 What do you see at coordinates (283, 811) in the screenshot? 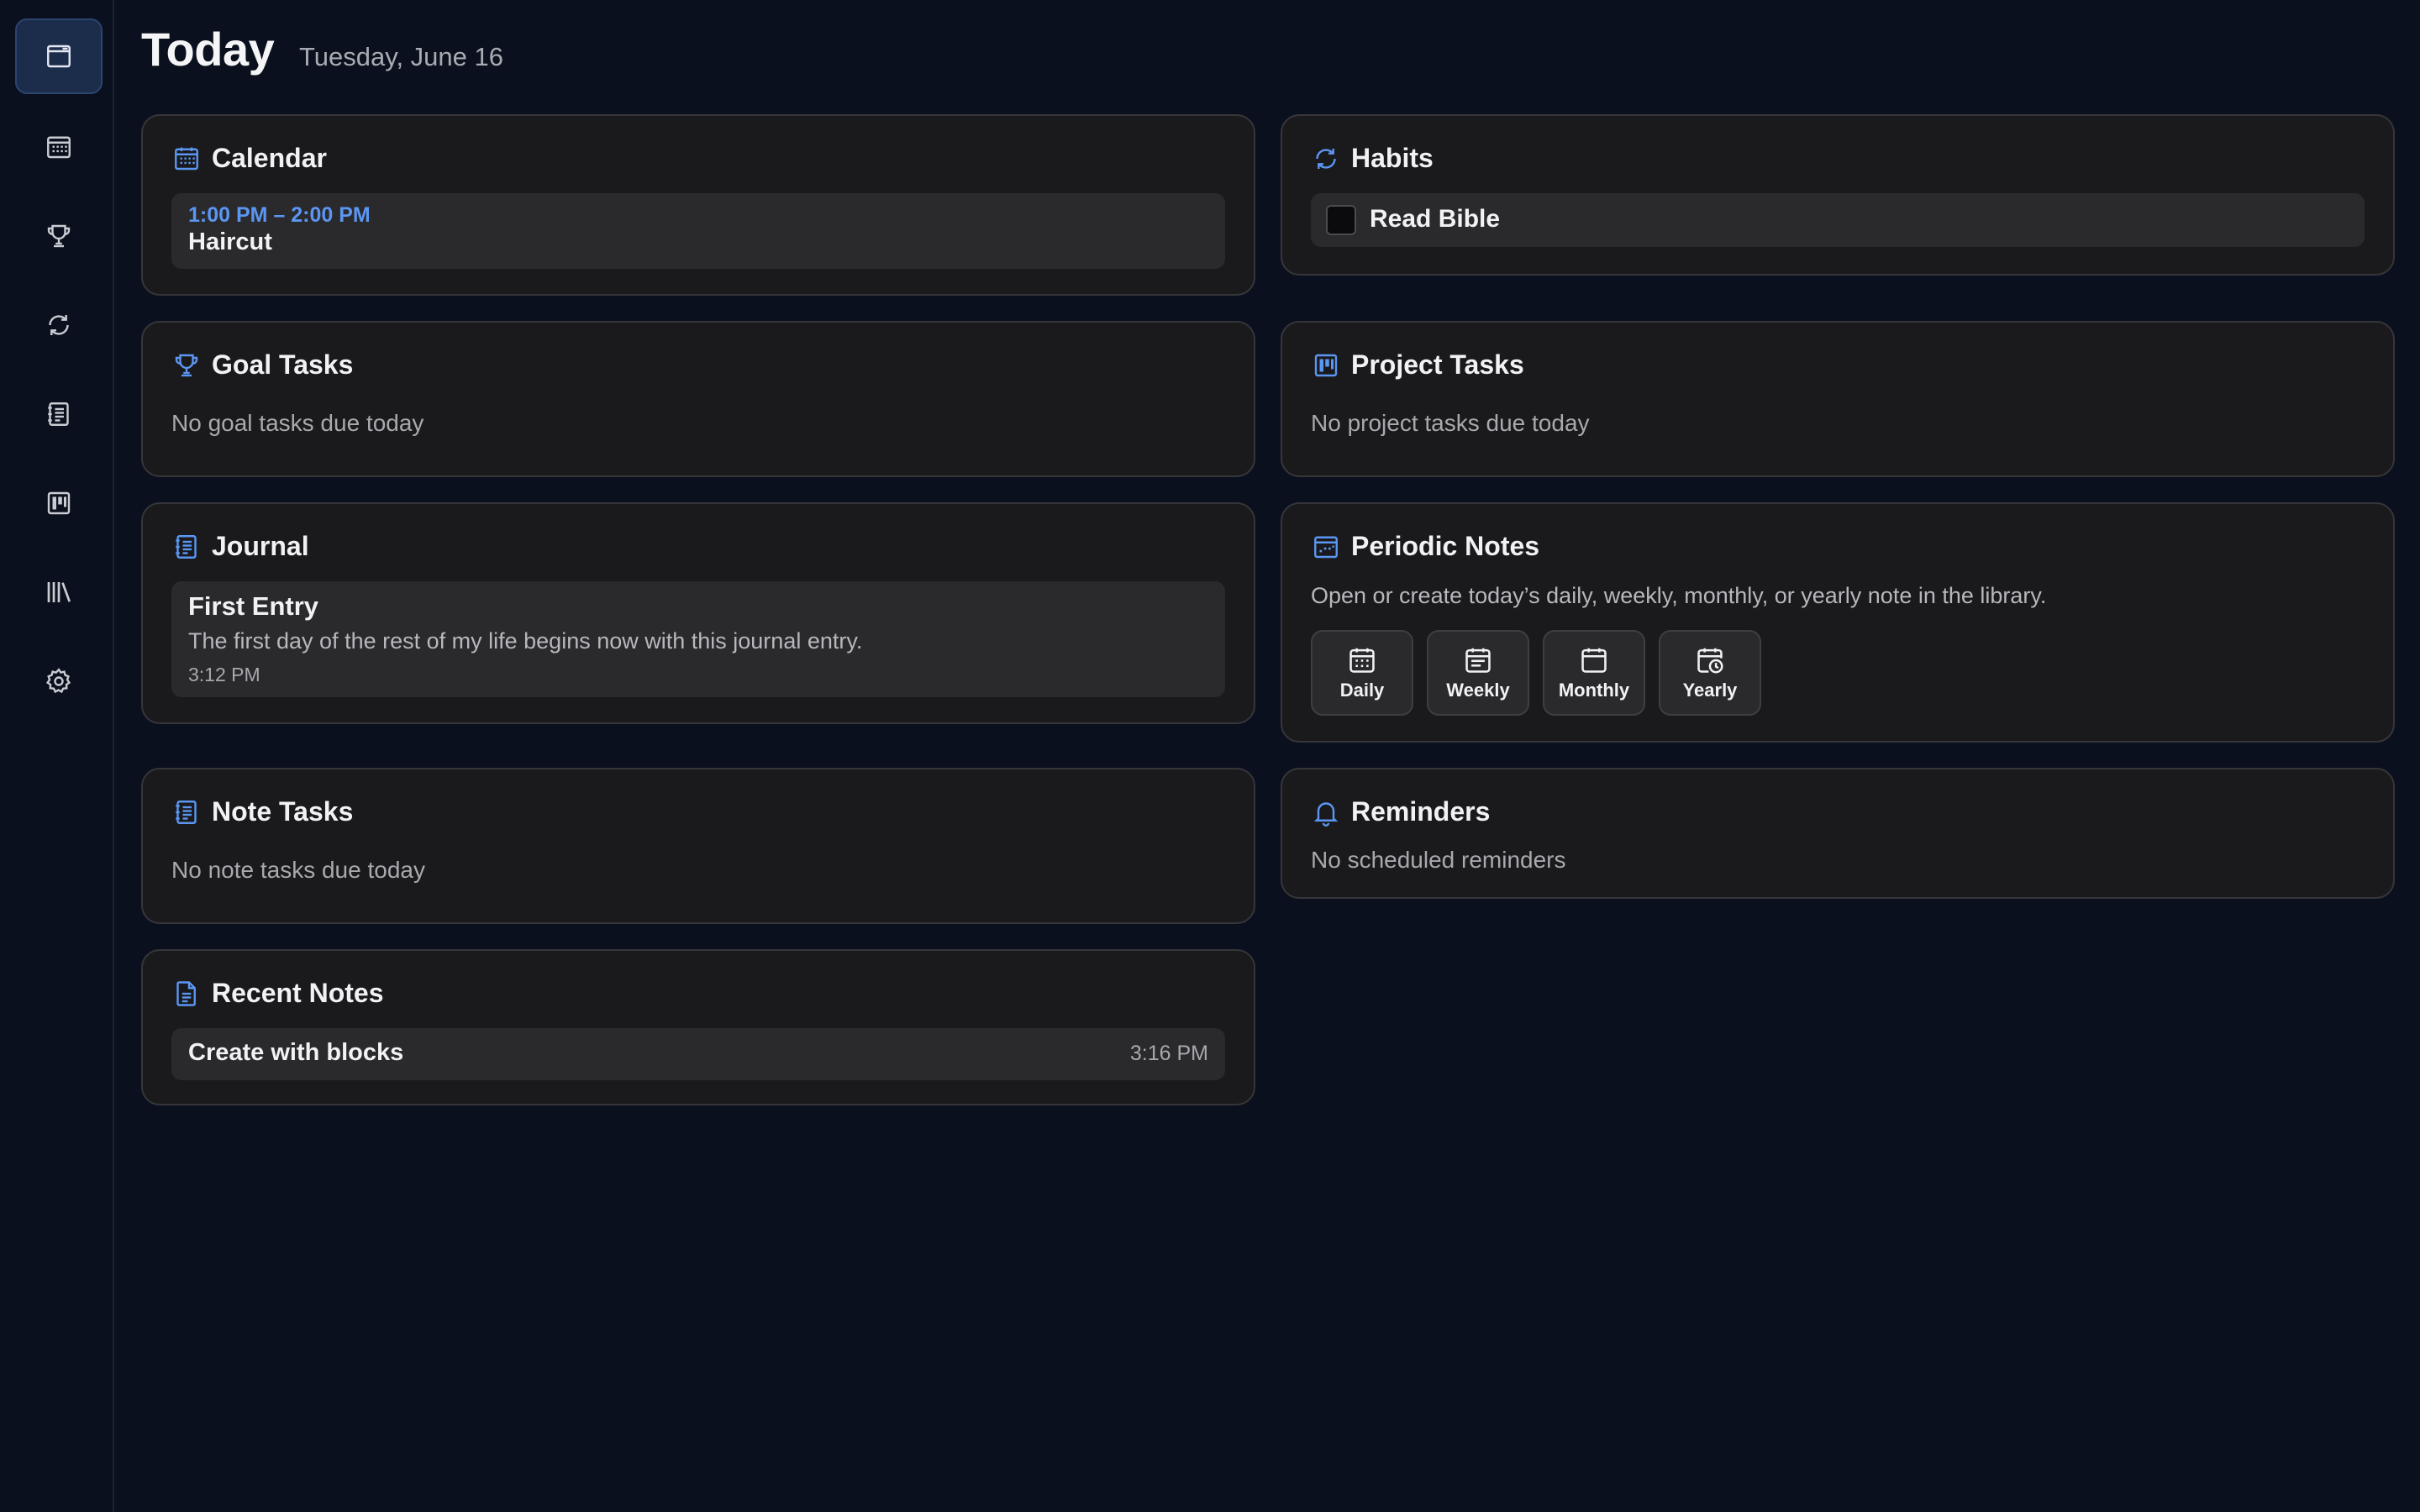
I see `card-title: Note Tasks` at bounding box center [283, 811].